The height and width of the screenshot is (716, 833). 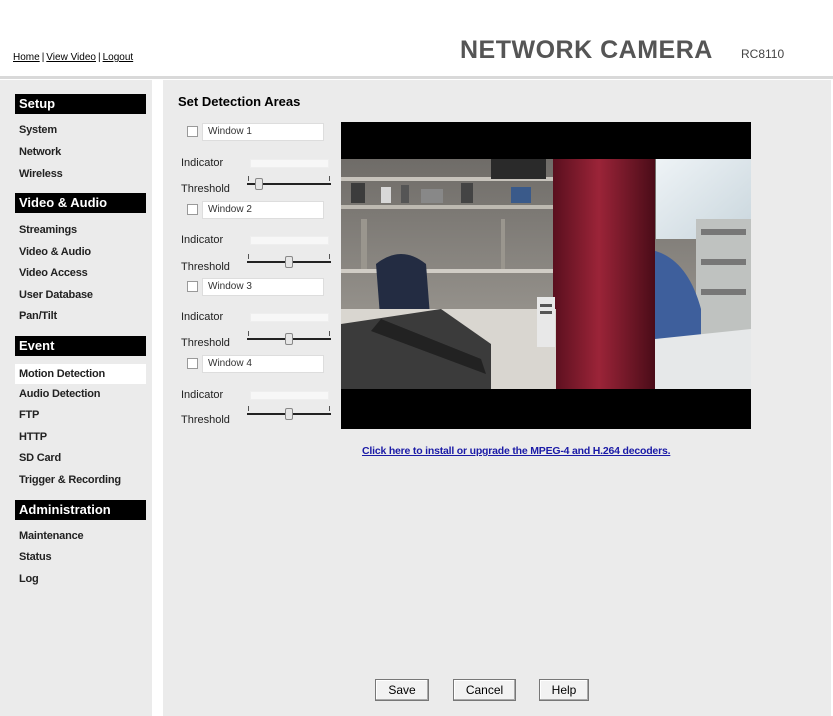 What do you see at coordinates (40, 152) in the screenshot?
I see `sidebar-item-network: Network` at bounding box center [40, 152].